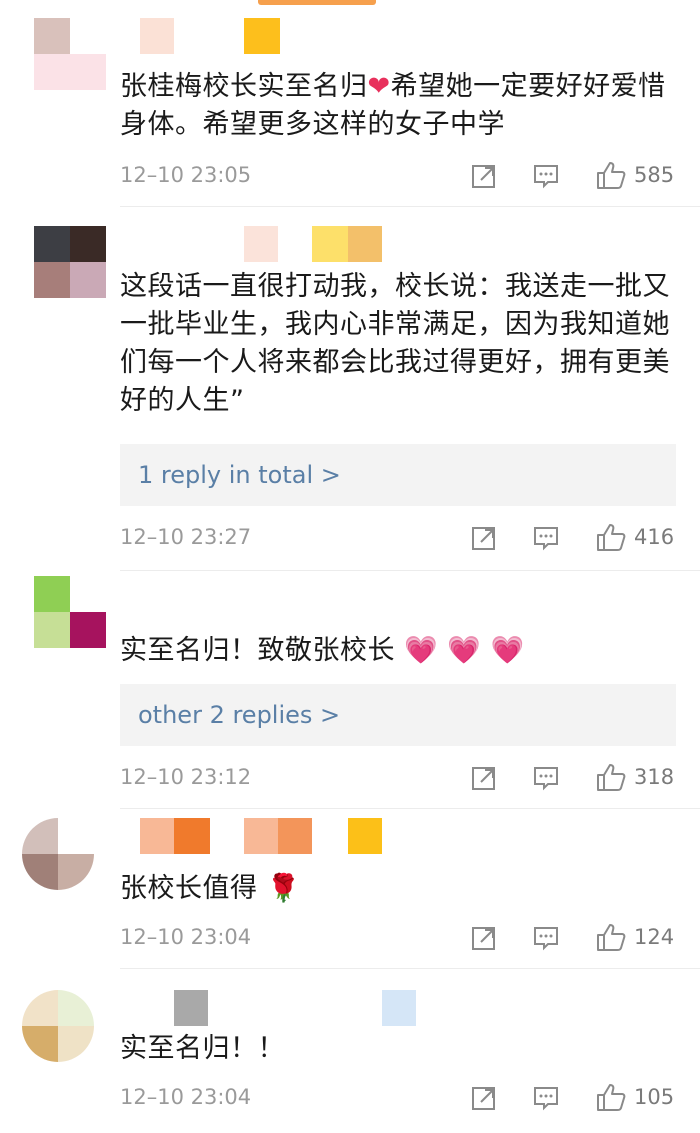  Describe the element at coordinates (460, 650) in the screenshot. I see `heart-hands-icon: 💗 💗 💗` at that location.